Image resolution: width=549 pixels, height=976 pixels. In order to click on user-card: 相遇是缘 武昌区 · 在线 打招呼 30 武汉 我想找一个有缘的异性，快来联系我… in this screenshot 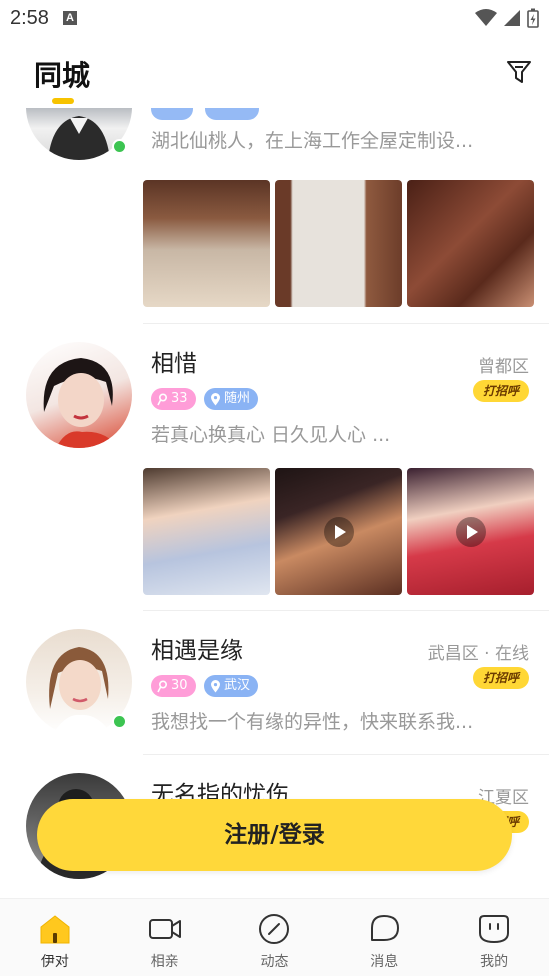, I will do `click(274, 682)`.